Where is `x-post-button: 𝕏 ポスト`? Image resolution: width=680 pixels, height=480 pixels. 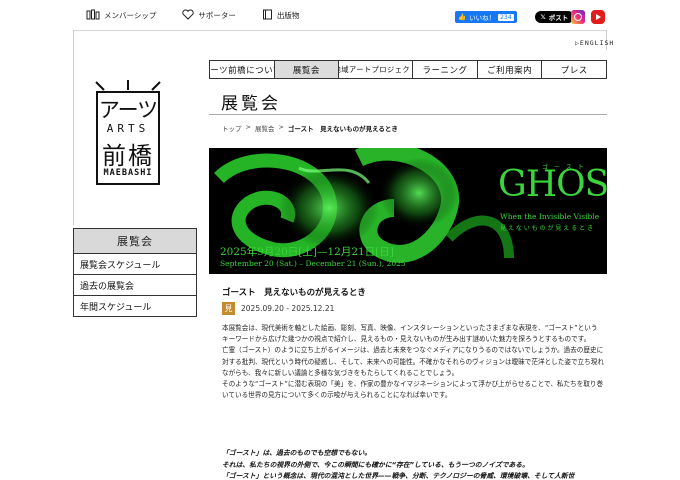
x-post-button: 𝕏 ポスト is located at coordinates (554, 17).